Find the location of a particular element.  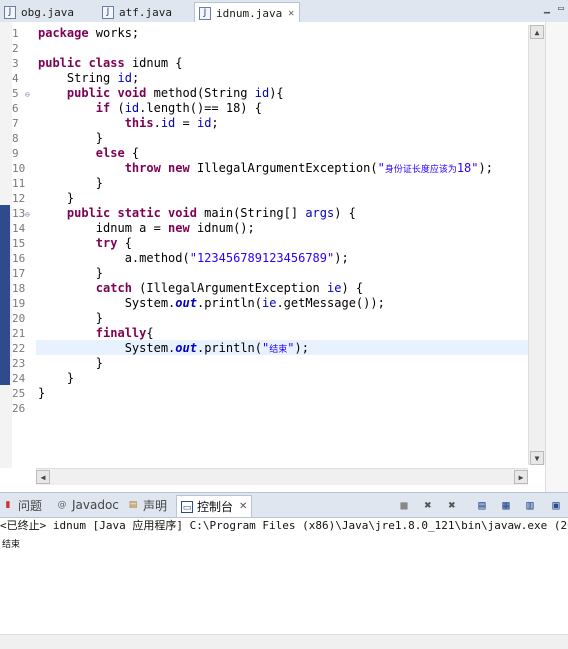

code-line-16: a.method("123456789123456789"); is located at coordinates (193, 258).